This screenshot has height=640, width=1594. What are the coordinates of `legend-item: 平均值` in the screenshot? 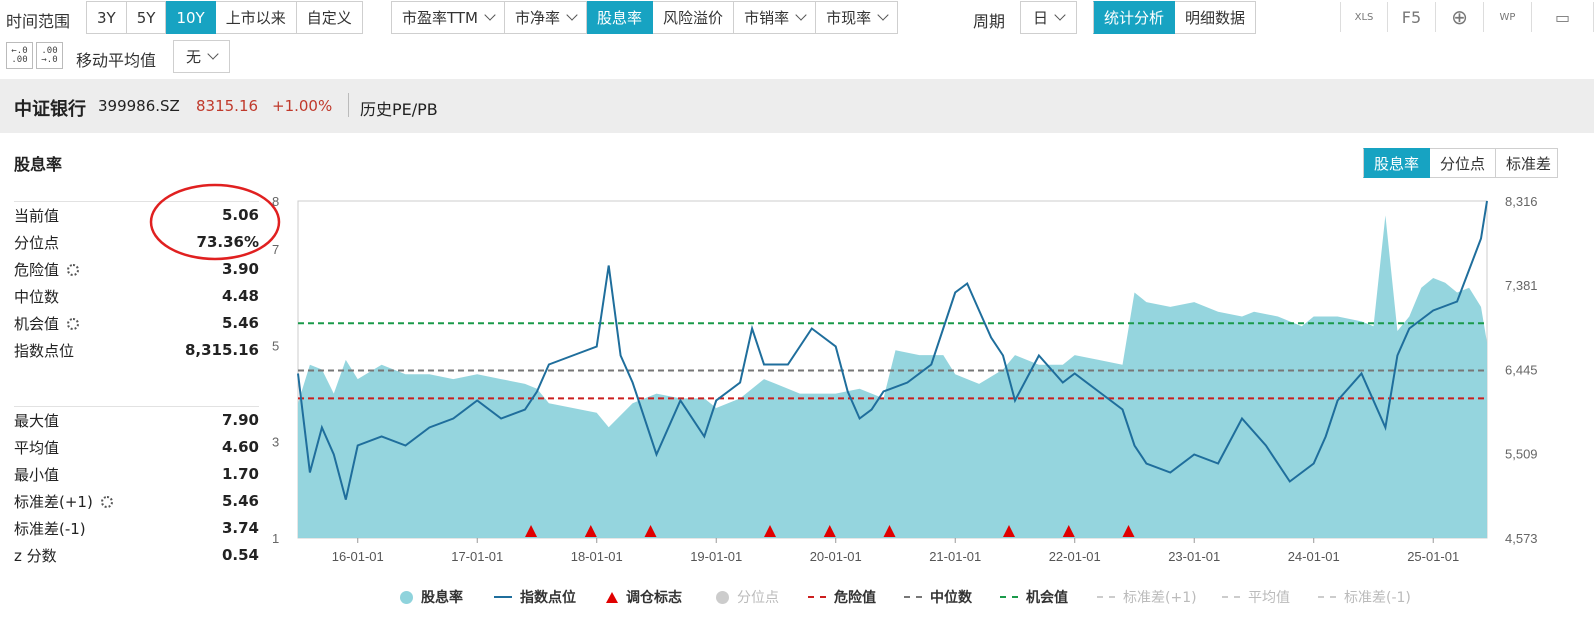 It's located at (1256, 597).